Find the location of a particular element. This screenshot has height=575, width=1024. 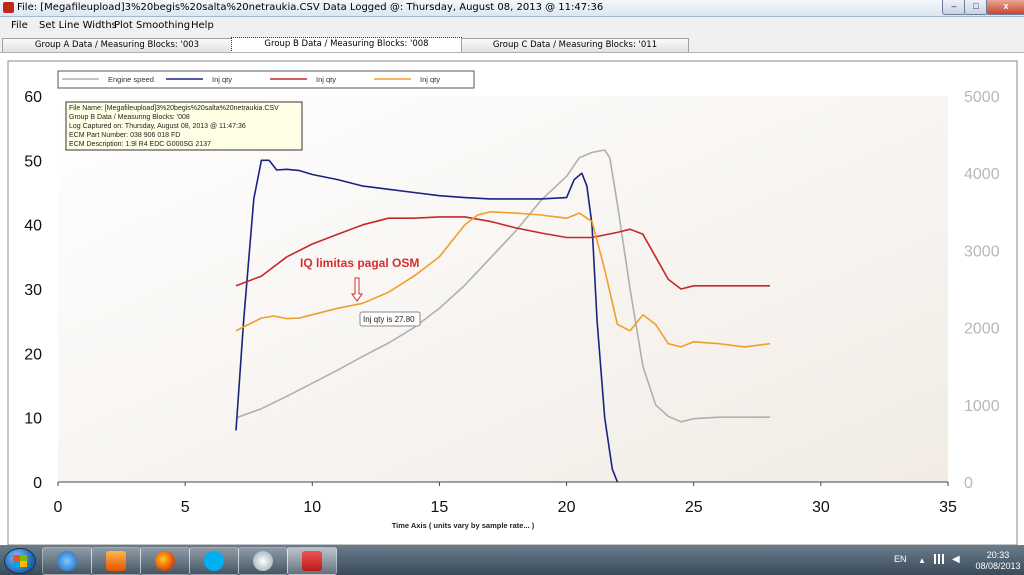

clock: 20:33 08/08/2013 is located at coordinates (998, 561).